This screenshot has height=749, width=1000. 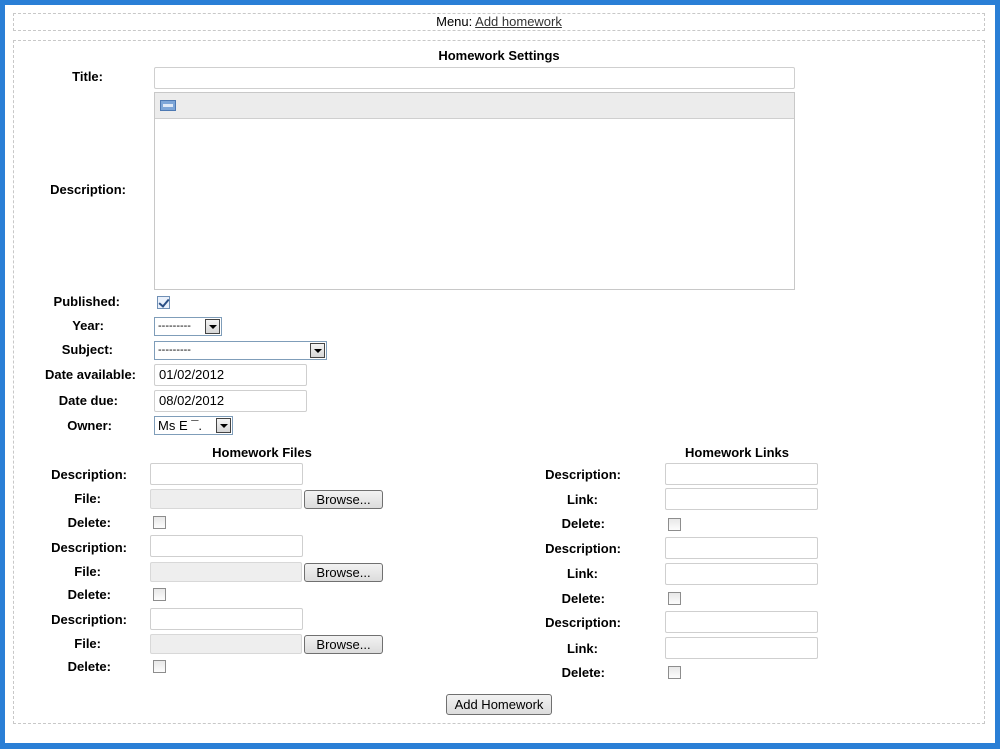 What do you see at coordinates (89, 619) in the screenshot?
I see `file-3-description-label: Description:` at bounding box center [89, 619].